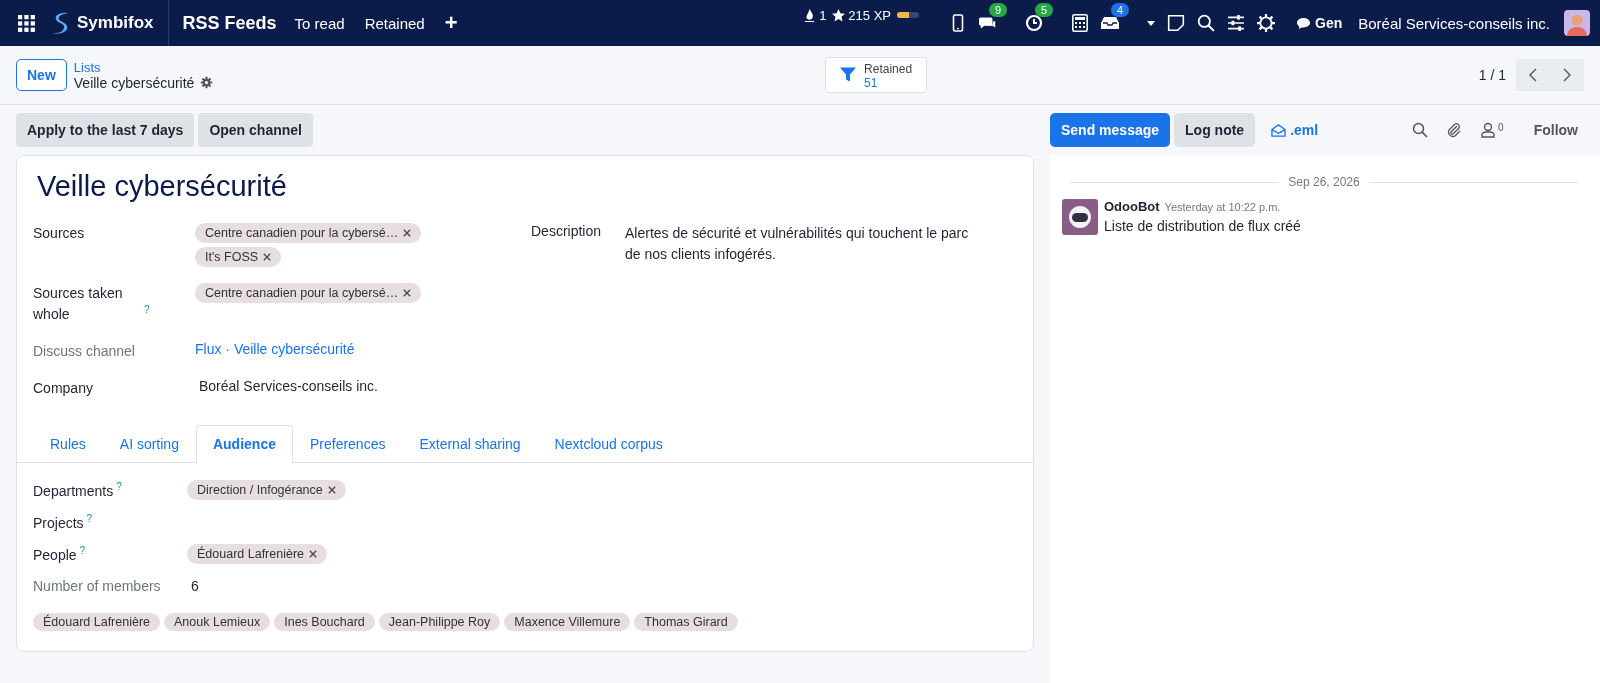 The image size is (1600, 683). Describe the element at coordinates (1044, 10) in the screenshot. I see `count-badge: 5` at that location.